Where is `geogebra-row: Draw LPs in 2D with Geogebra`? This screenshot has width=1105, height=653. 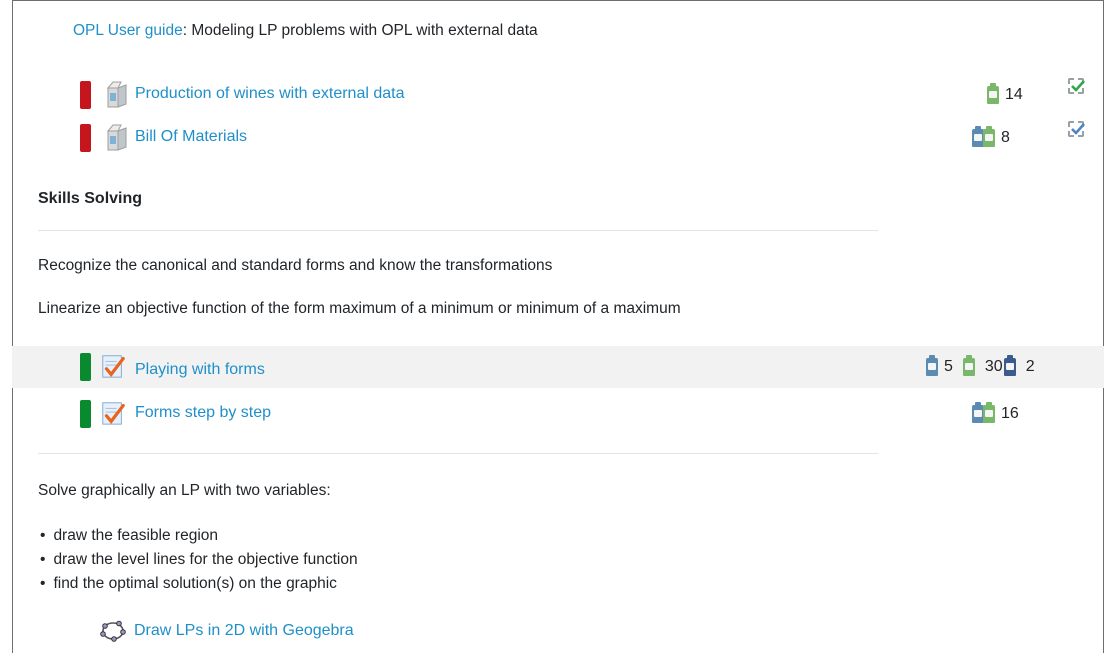 geogebra-row: Draw LPs in 2D with Geogebra is located at coordinates (227, 631).